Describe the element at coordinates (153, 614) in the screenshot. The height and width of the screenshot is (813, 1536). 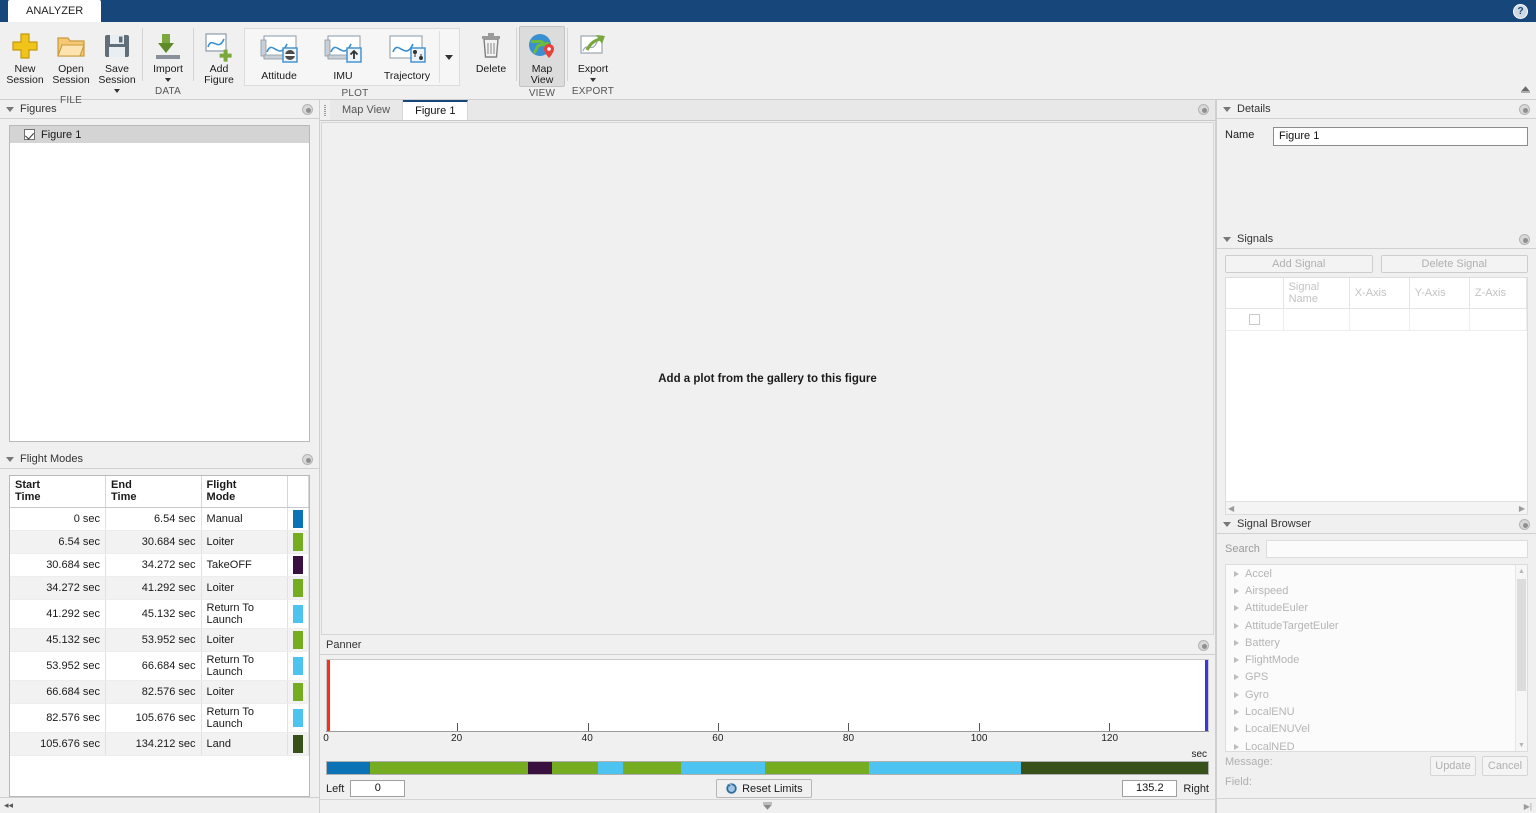
I see `cell-end-time: 45.132 sec` at that location.